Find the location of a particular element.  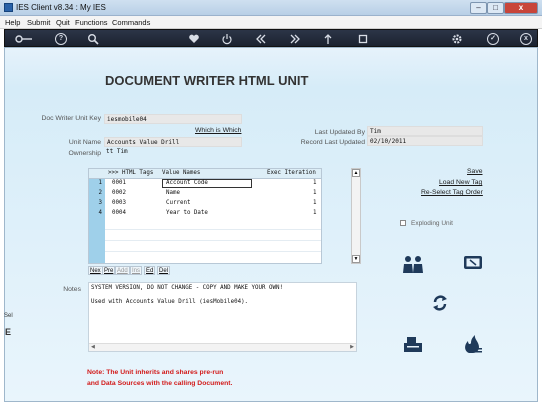

insert-button: Ins is located at coordinates (136, 270).